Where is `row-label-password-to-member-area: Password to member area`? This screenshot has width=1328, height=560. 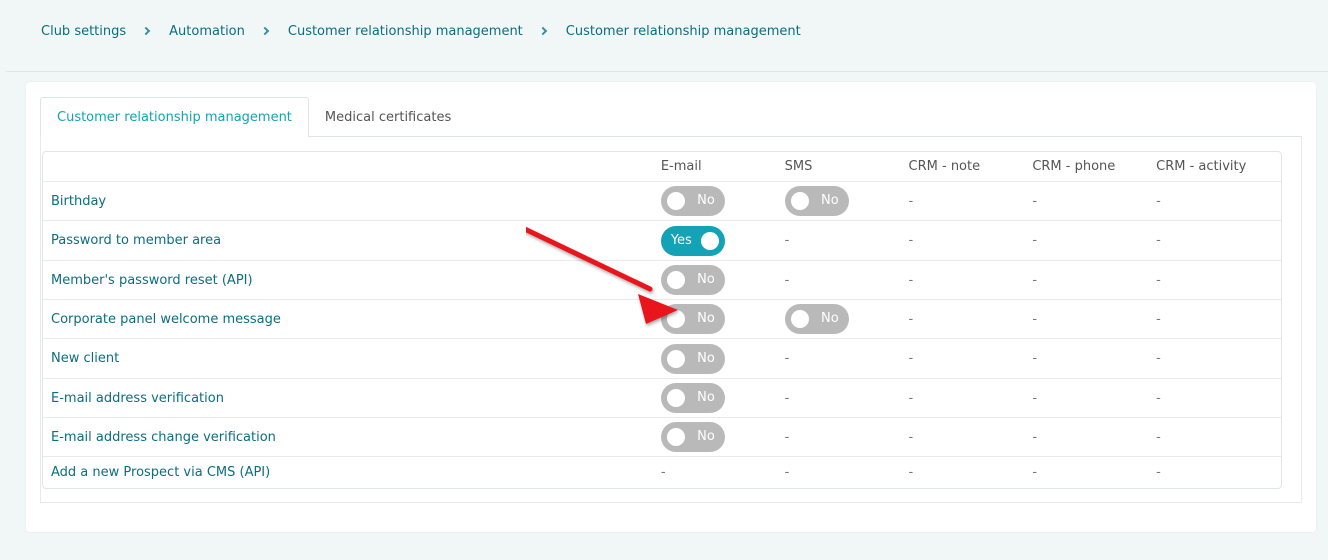
row-label-password-to-member-area: Password to member area is located at coordinates (352, 241).